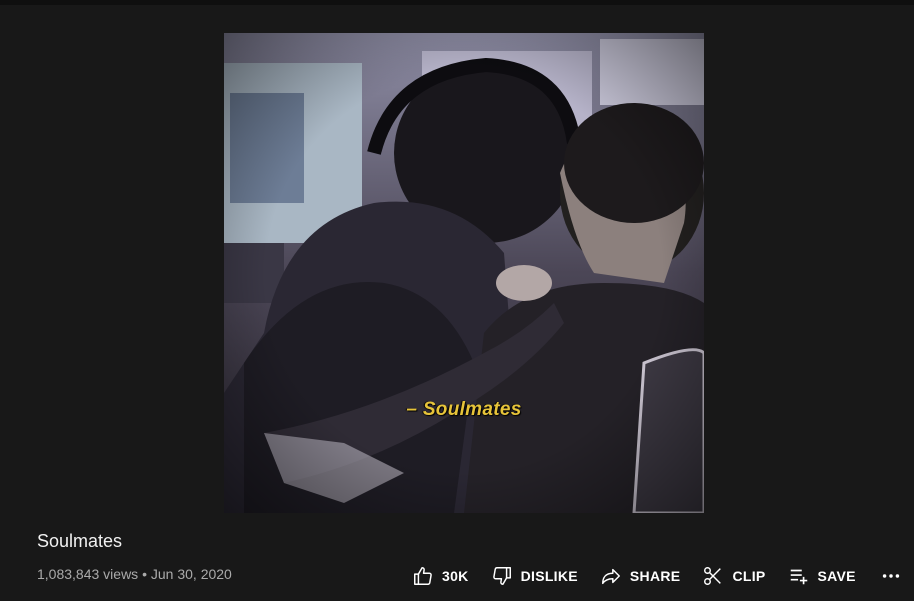  I want to click on clip-button: CLIP, so click(733, 576).